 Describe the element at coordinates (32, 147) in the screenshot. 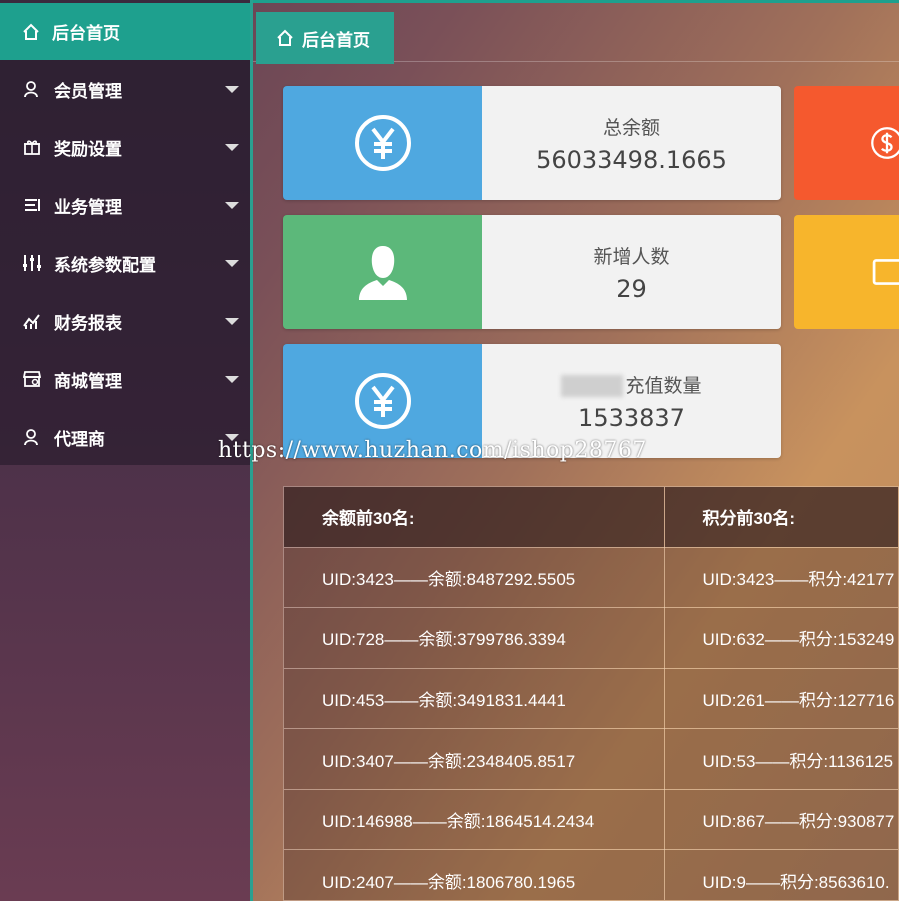

I see `gift-icon` at that location.